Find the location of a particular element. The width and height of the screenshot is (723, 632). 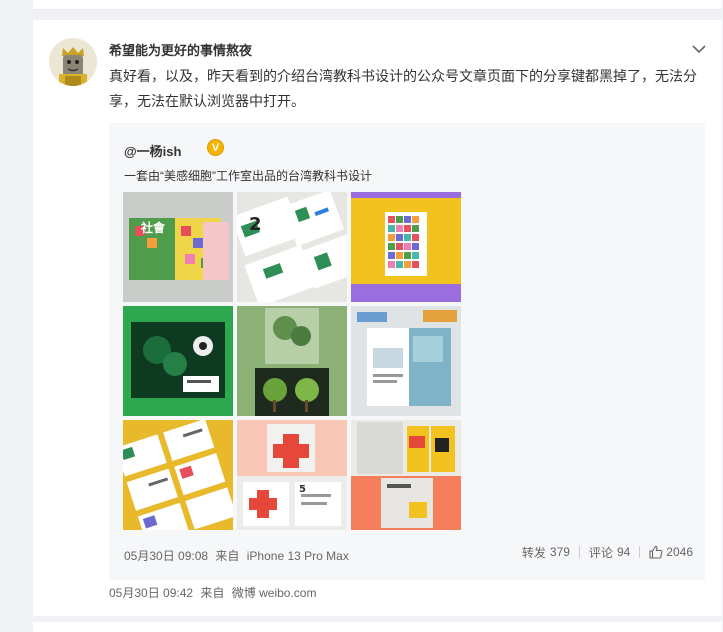

forward-button: 转发 379 is located at coordinates (546, 552).